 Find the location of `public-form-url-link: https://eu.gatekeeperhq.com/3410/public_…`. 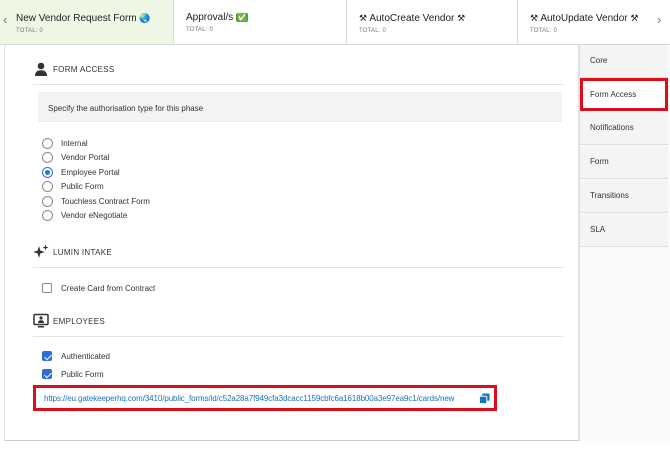

public-form-url-link: https://eu.gatekeeperhq.com/3410/public_… is located at coordinates (249, 398).